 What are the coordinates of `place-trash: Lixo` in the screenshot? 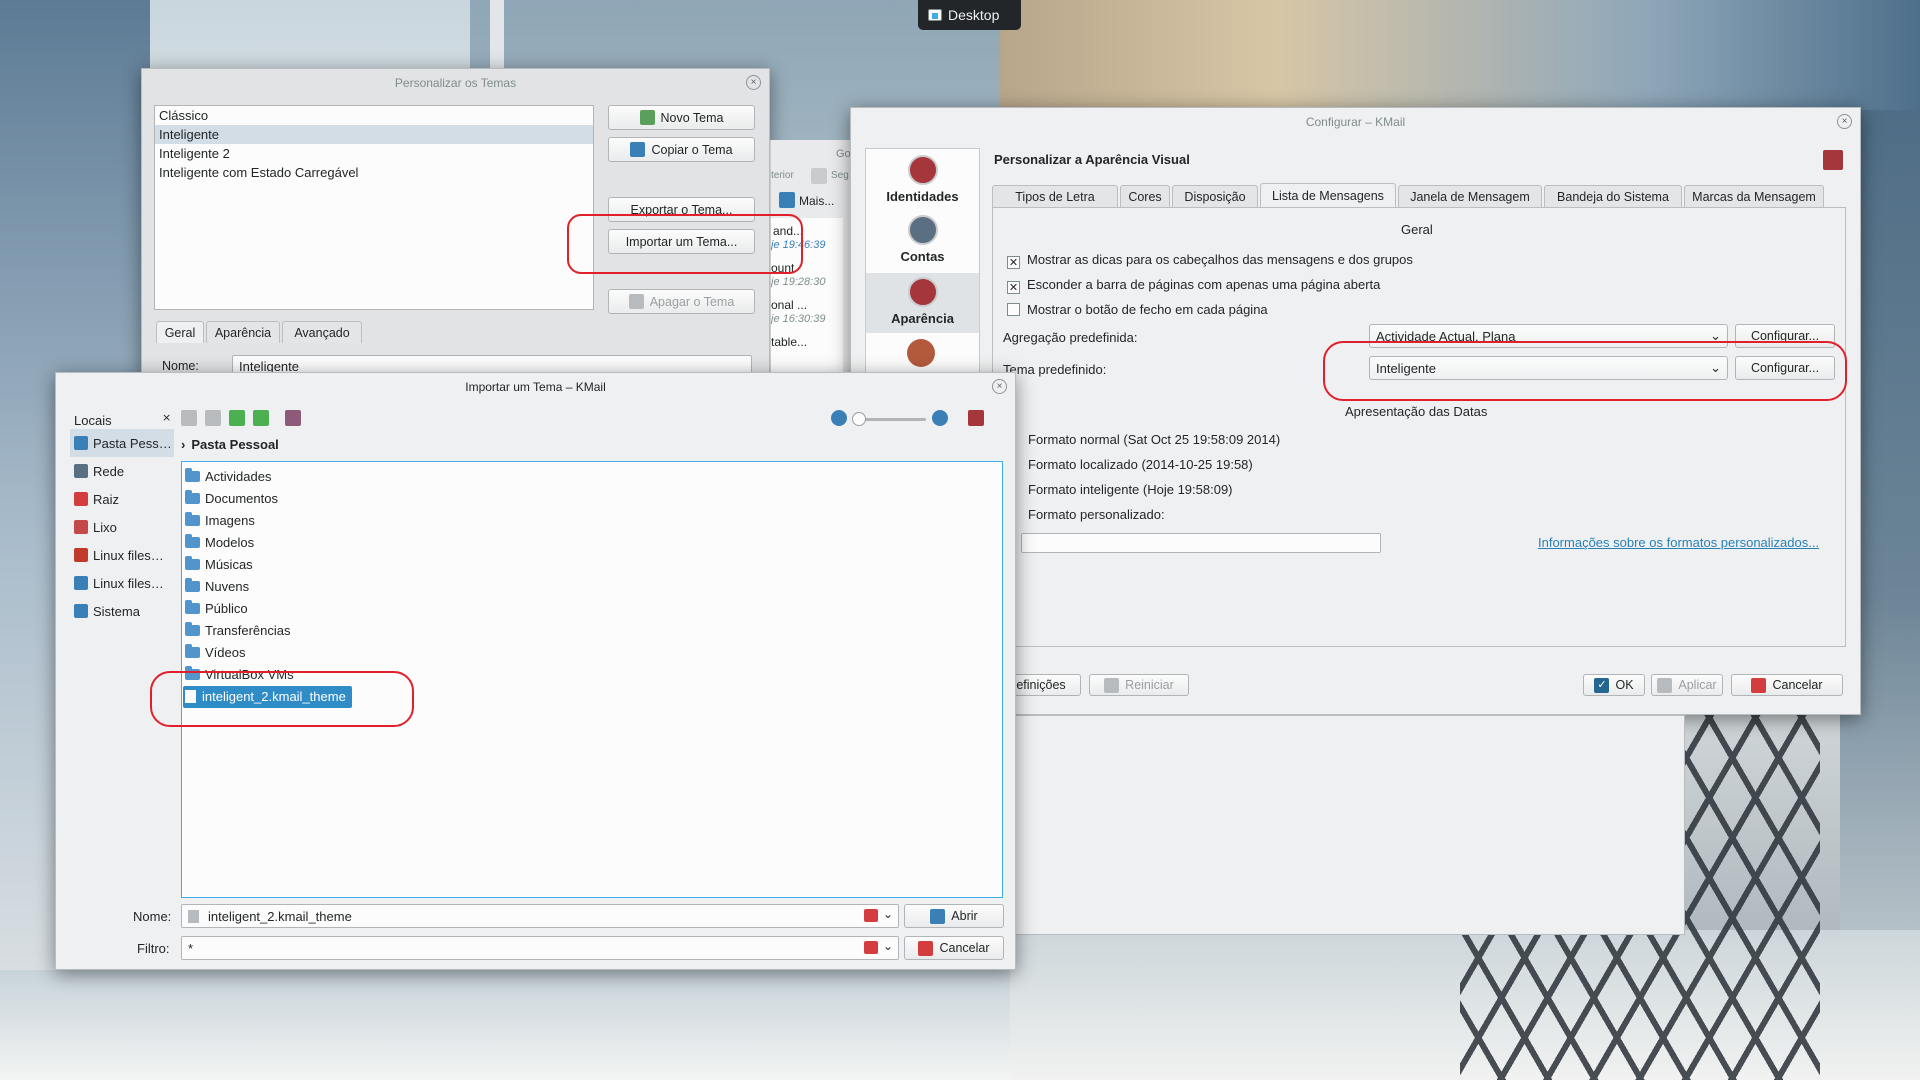 It's located at (122, 527).